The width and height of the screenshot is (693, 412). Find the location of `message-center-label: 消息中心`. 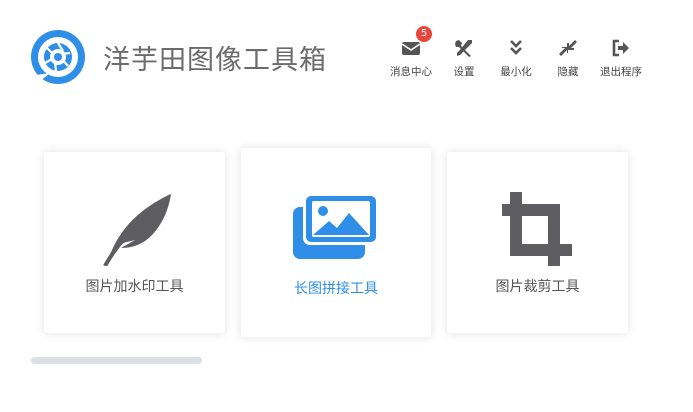

message-center-label: 消息中心 is located at coordinates (411, 72).